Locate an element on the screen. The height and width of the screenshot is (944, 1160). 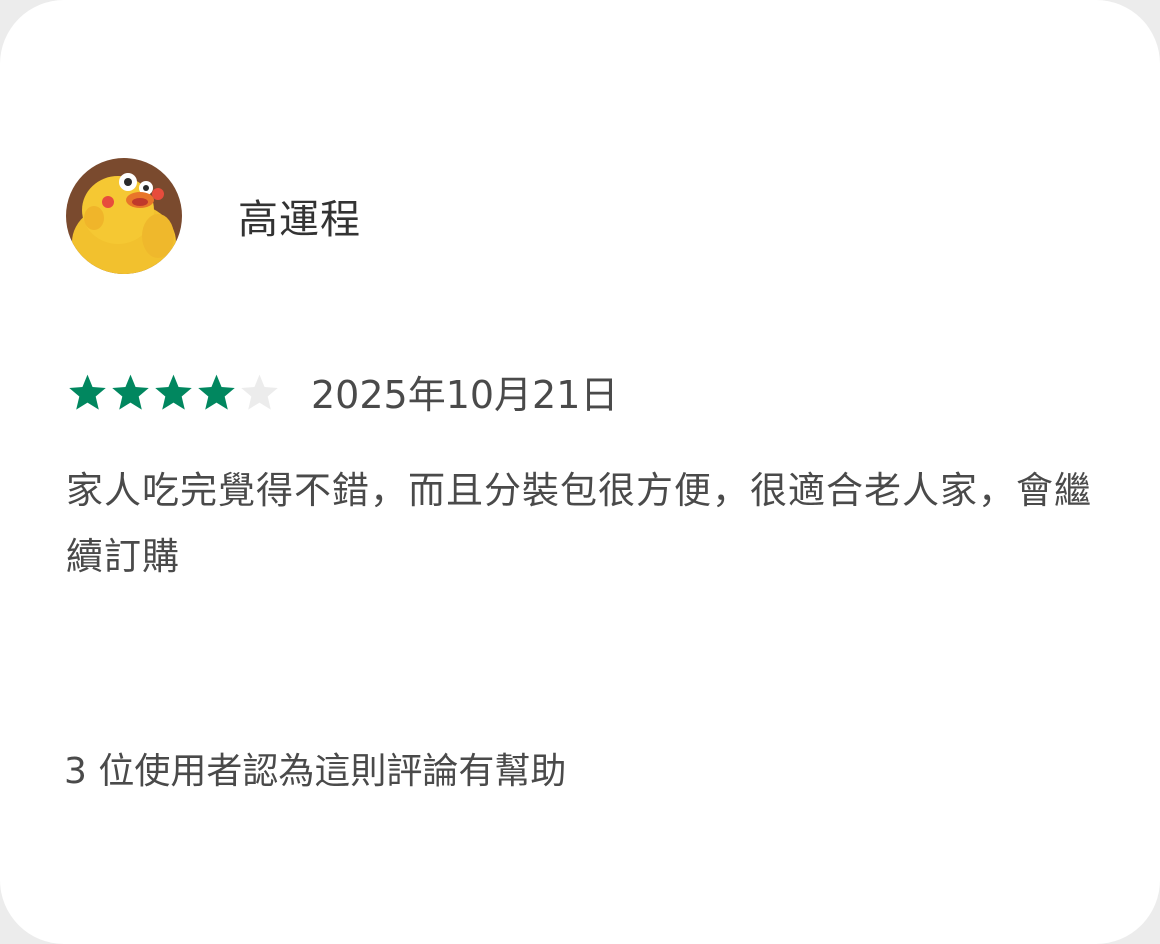
avatar is located at coordinates (124, 216).